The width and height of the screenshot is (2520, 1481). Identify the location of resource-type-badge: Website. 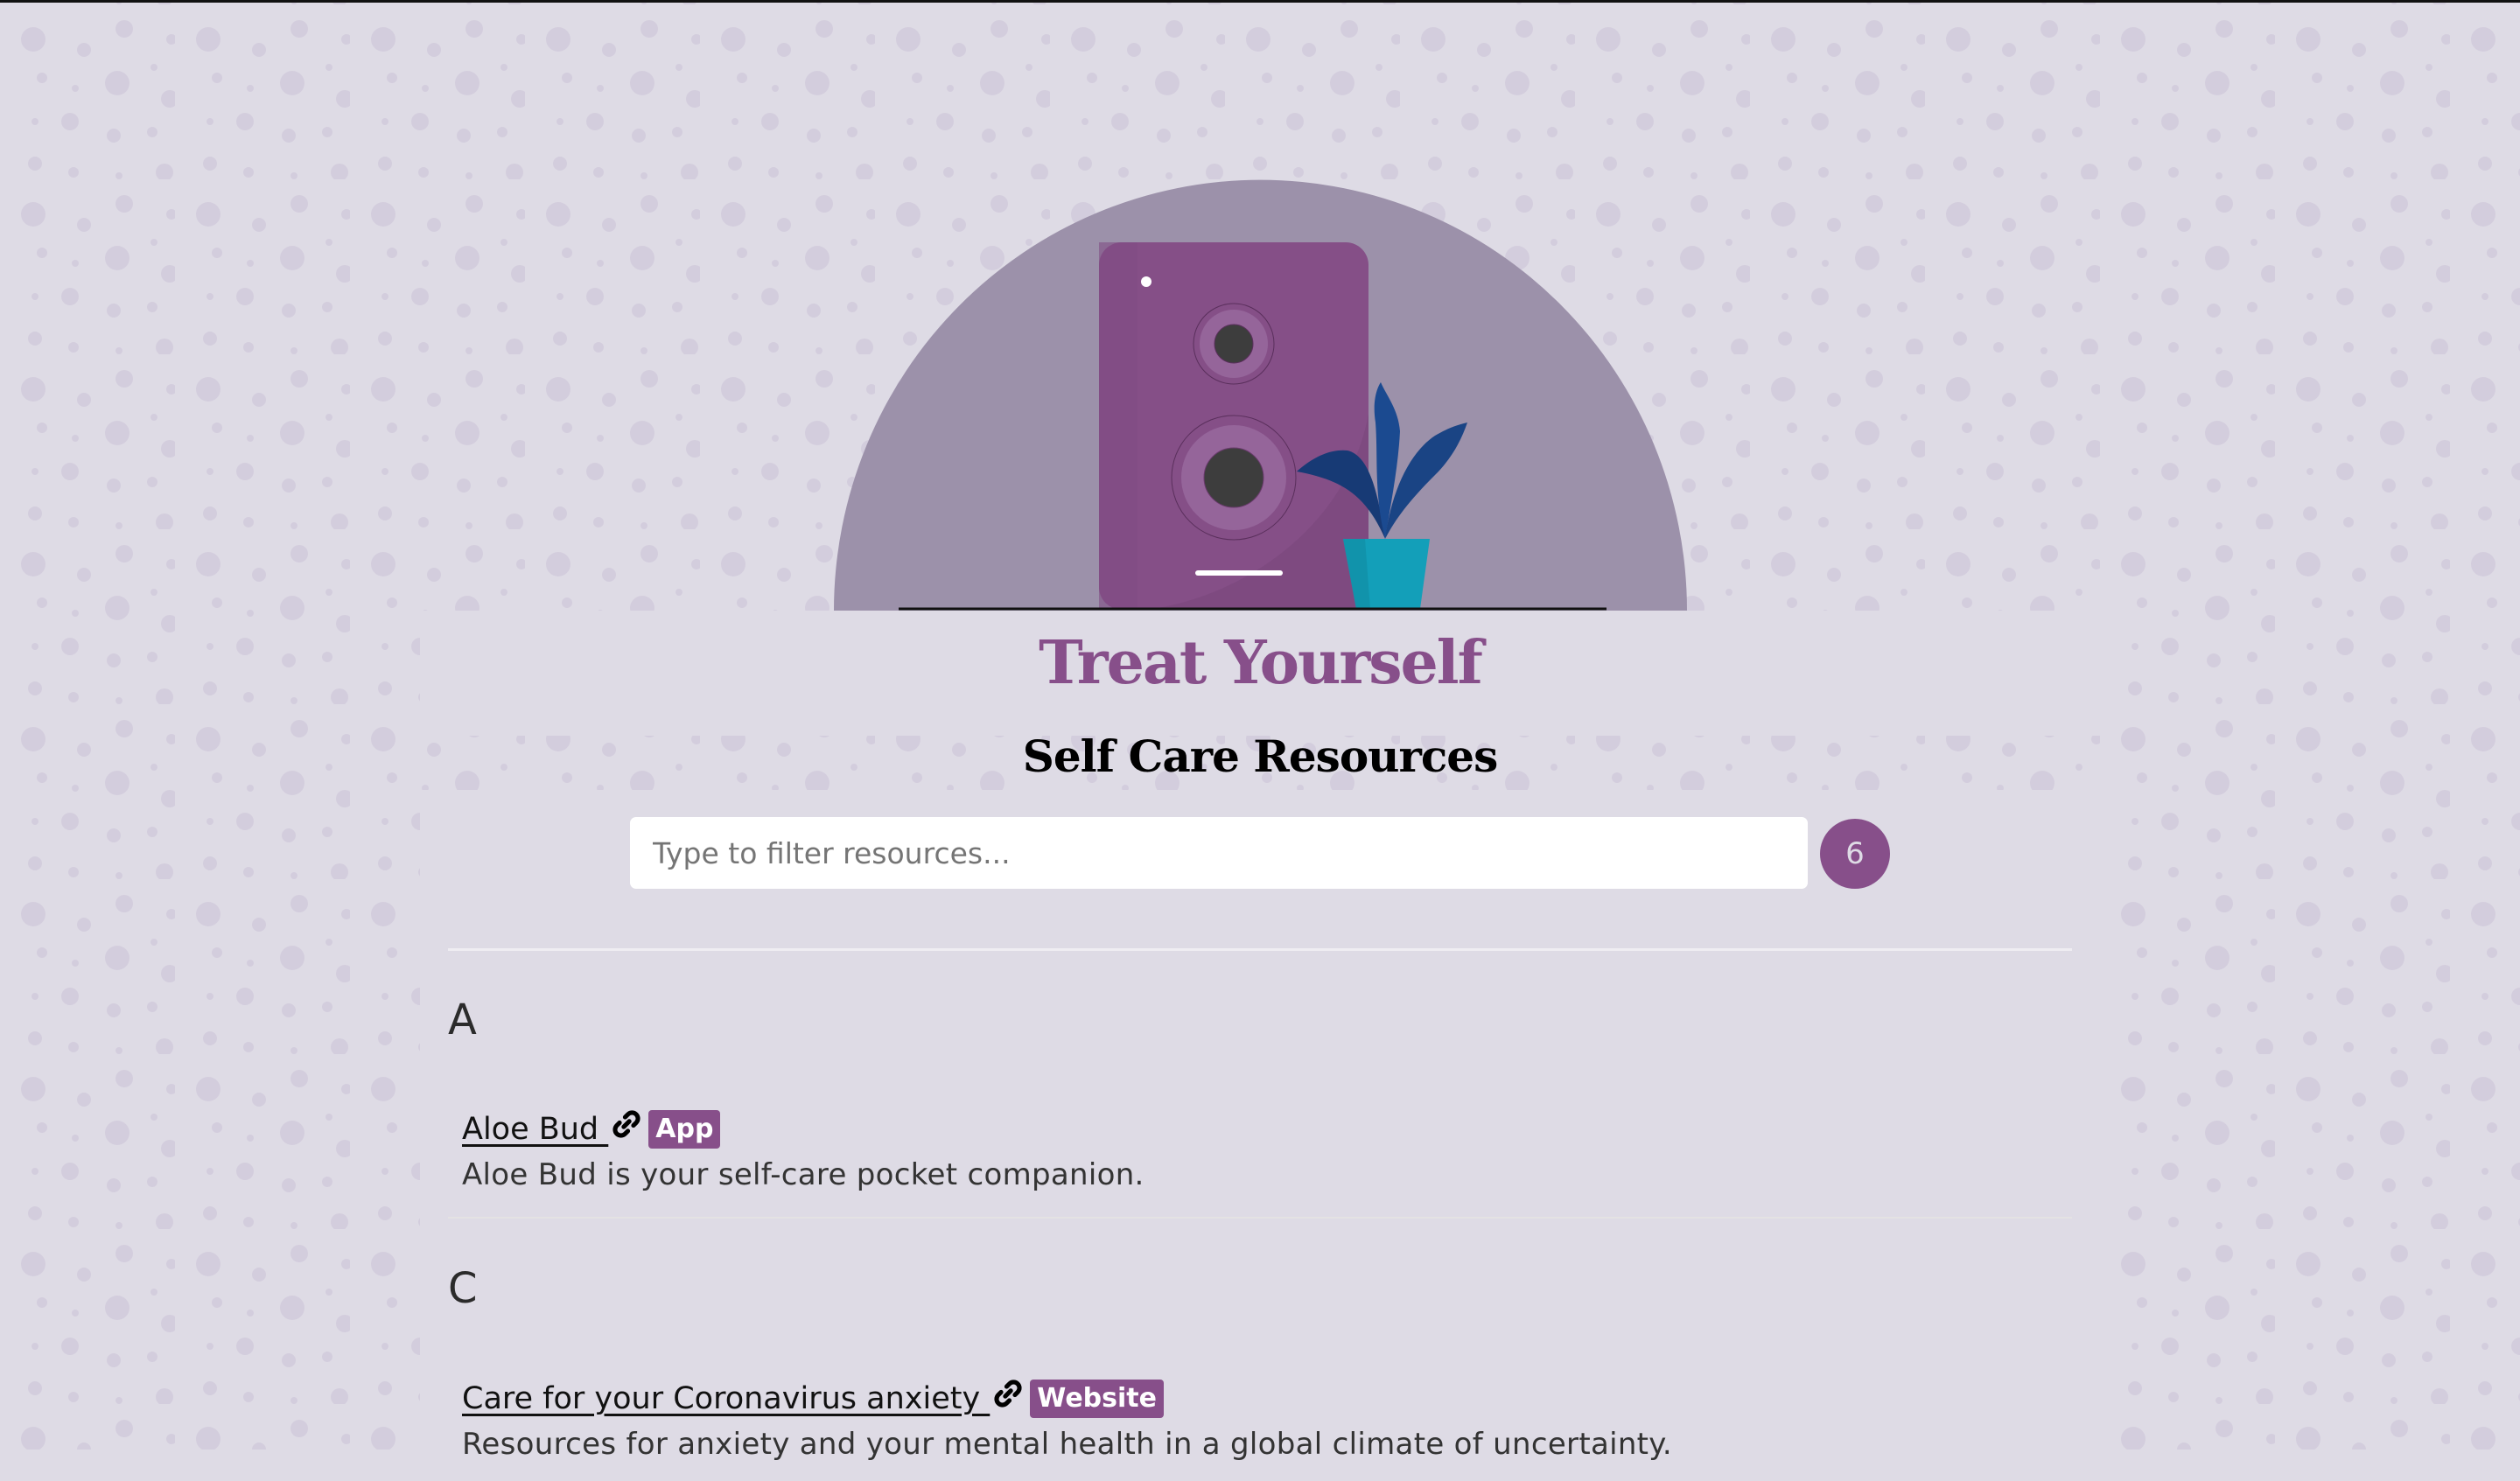
(1097, 1399).